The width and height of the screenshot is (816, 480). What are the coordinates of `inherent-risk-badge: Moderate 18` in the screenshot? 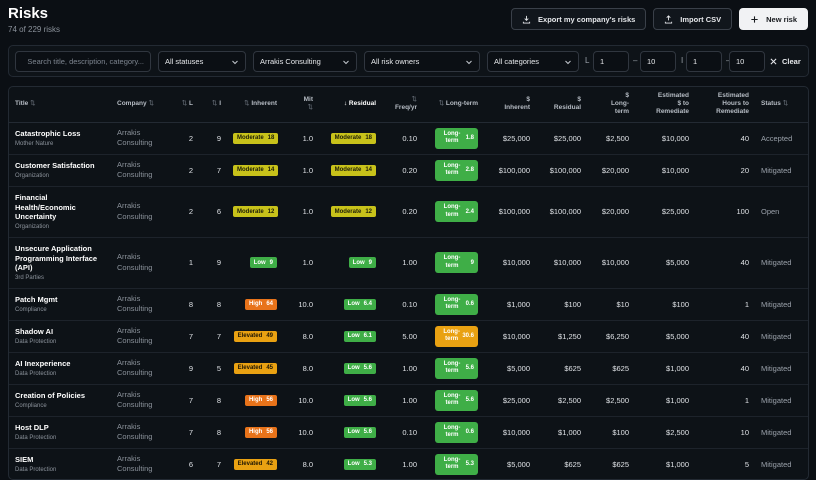 It's located at (256, 138).